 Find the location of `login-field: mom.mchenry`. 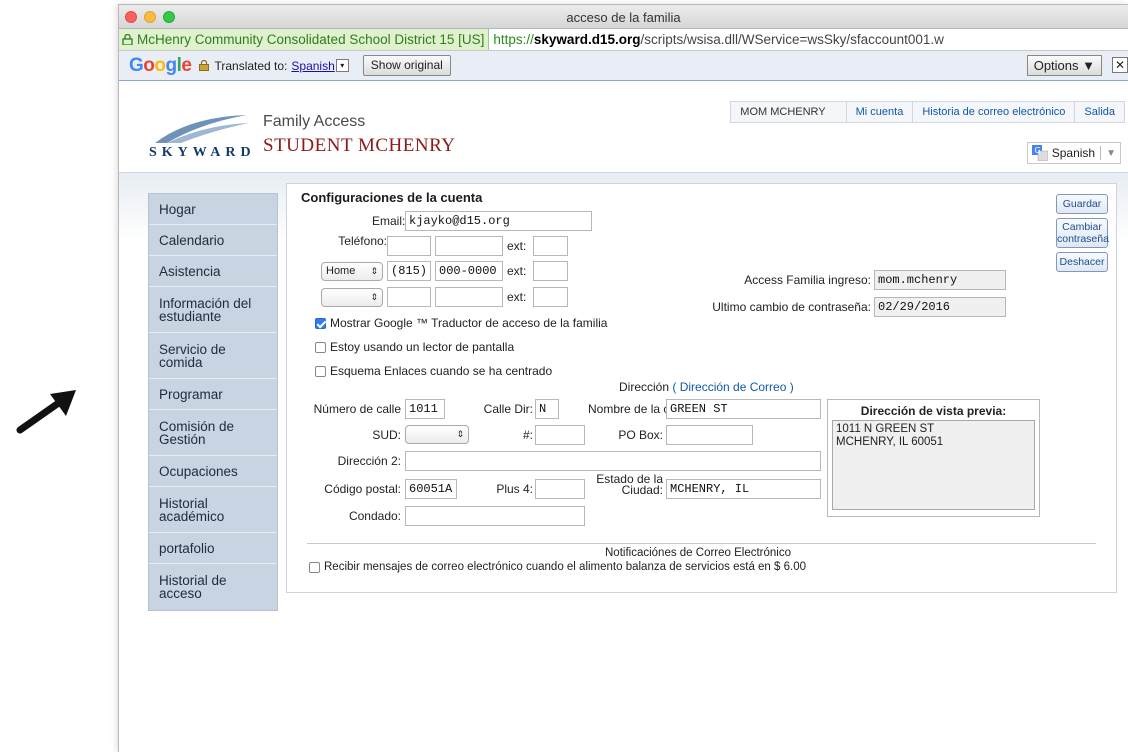

login-field: mom.mchenry is located at coordinates (940, 280).